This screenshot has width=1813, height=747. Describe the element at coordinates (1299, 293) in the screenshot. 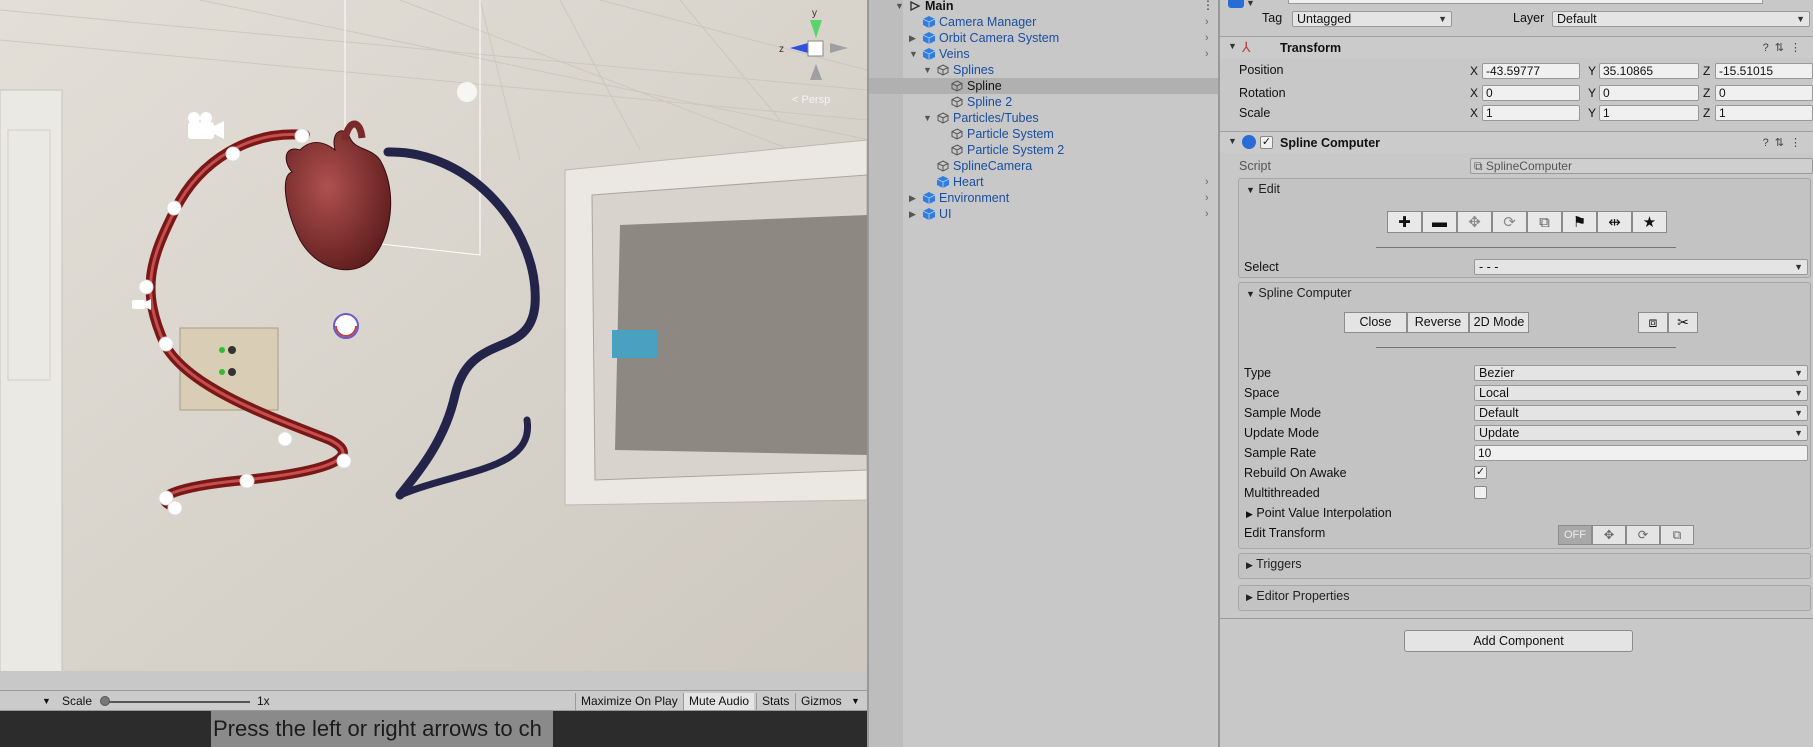

I see `spline-settings-title: ▼ Spline Computer` at that location.